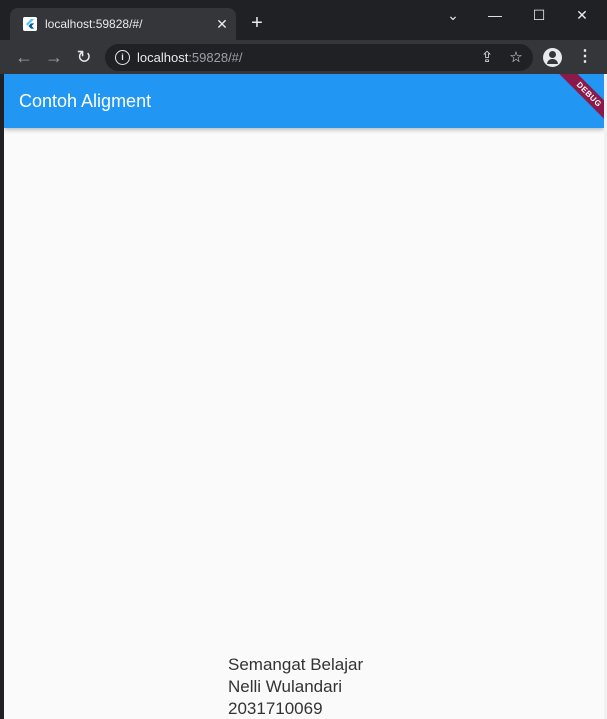  I want to click on browser-tab: localhost:59828/#/ ✕, so click(123, 24).